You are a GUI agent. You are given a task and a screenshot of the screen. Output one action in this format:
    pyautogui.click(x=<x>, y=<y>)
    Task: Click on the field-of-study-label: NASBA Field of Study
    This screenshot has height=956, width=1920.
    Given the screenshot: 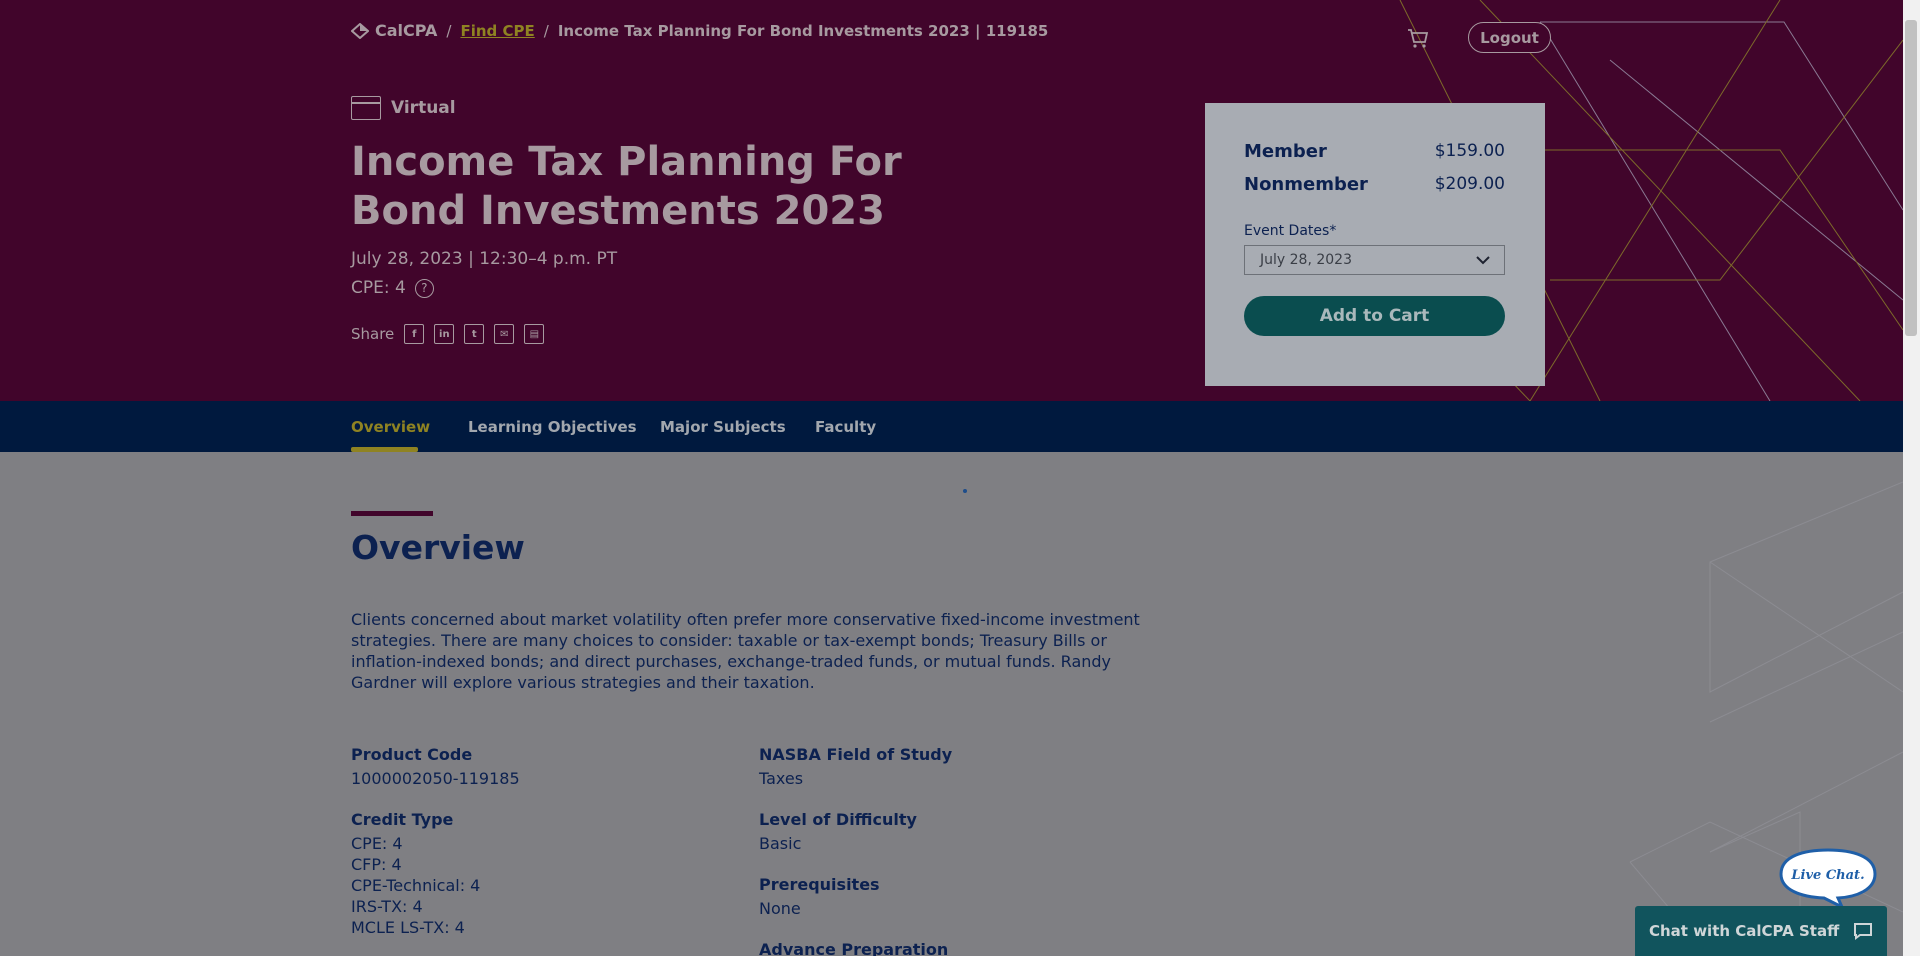 What is the action you would take?
    pyautogui.click(x=856, y=754)
    